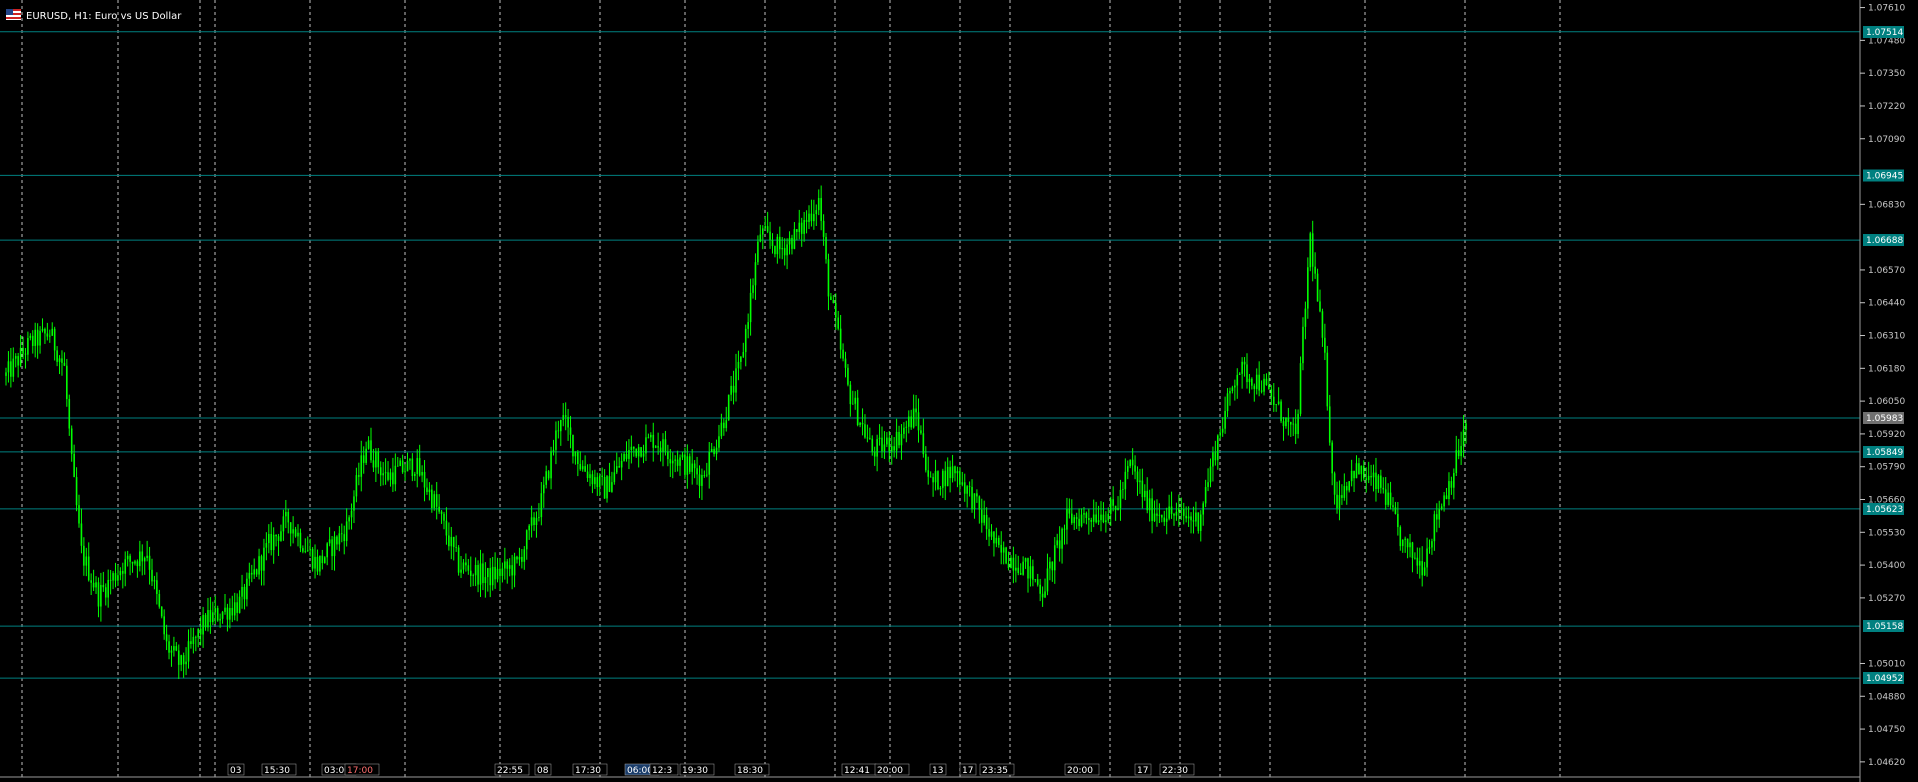  I want to click on event-label: 17:00, so click(360, 771).